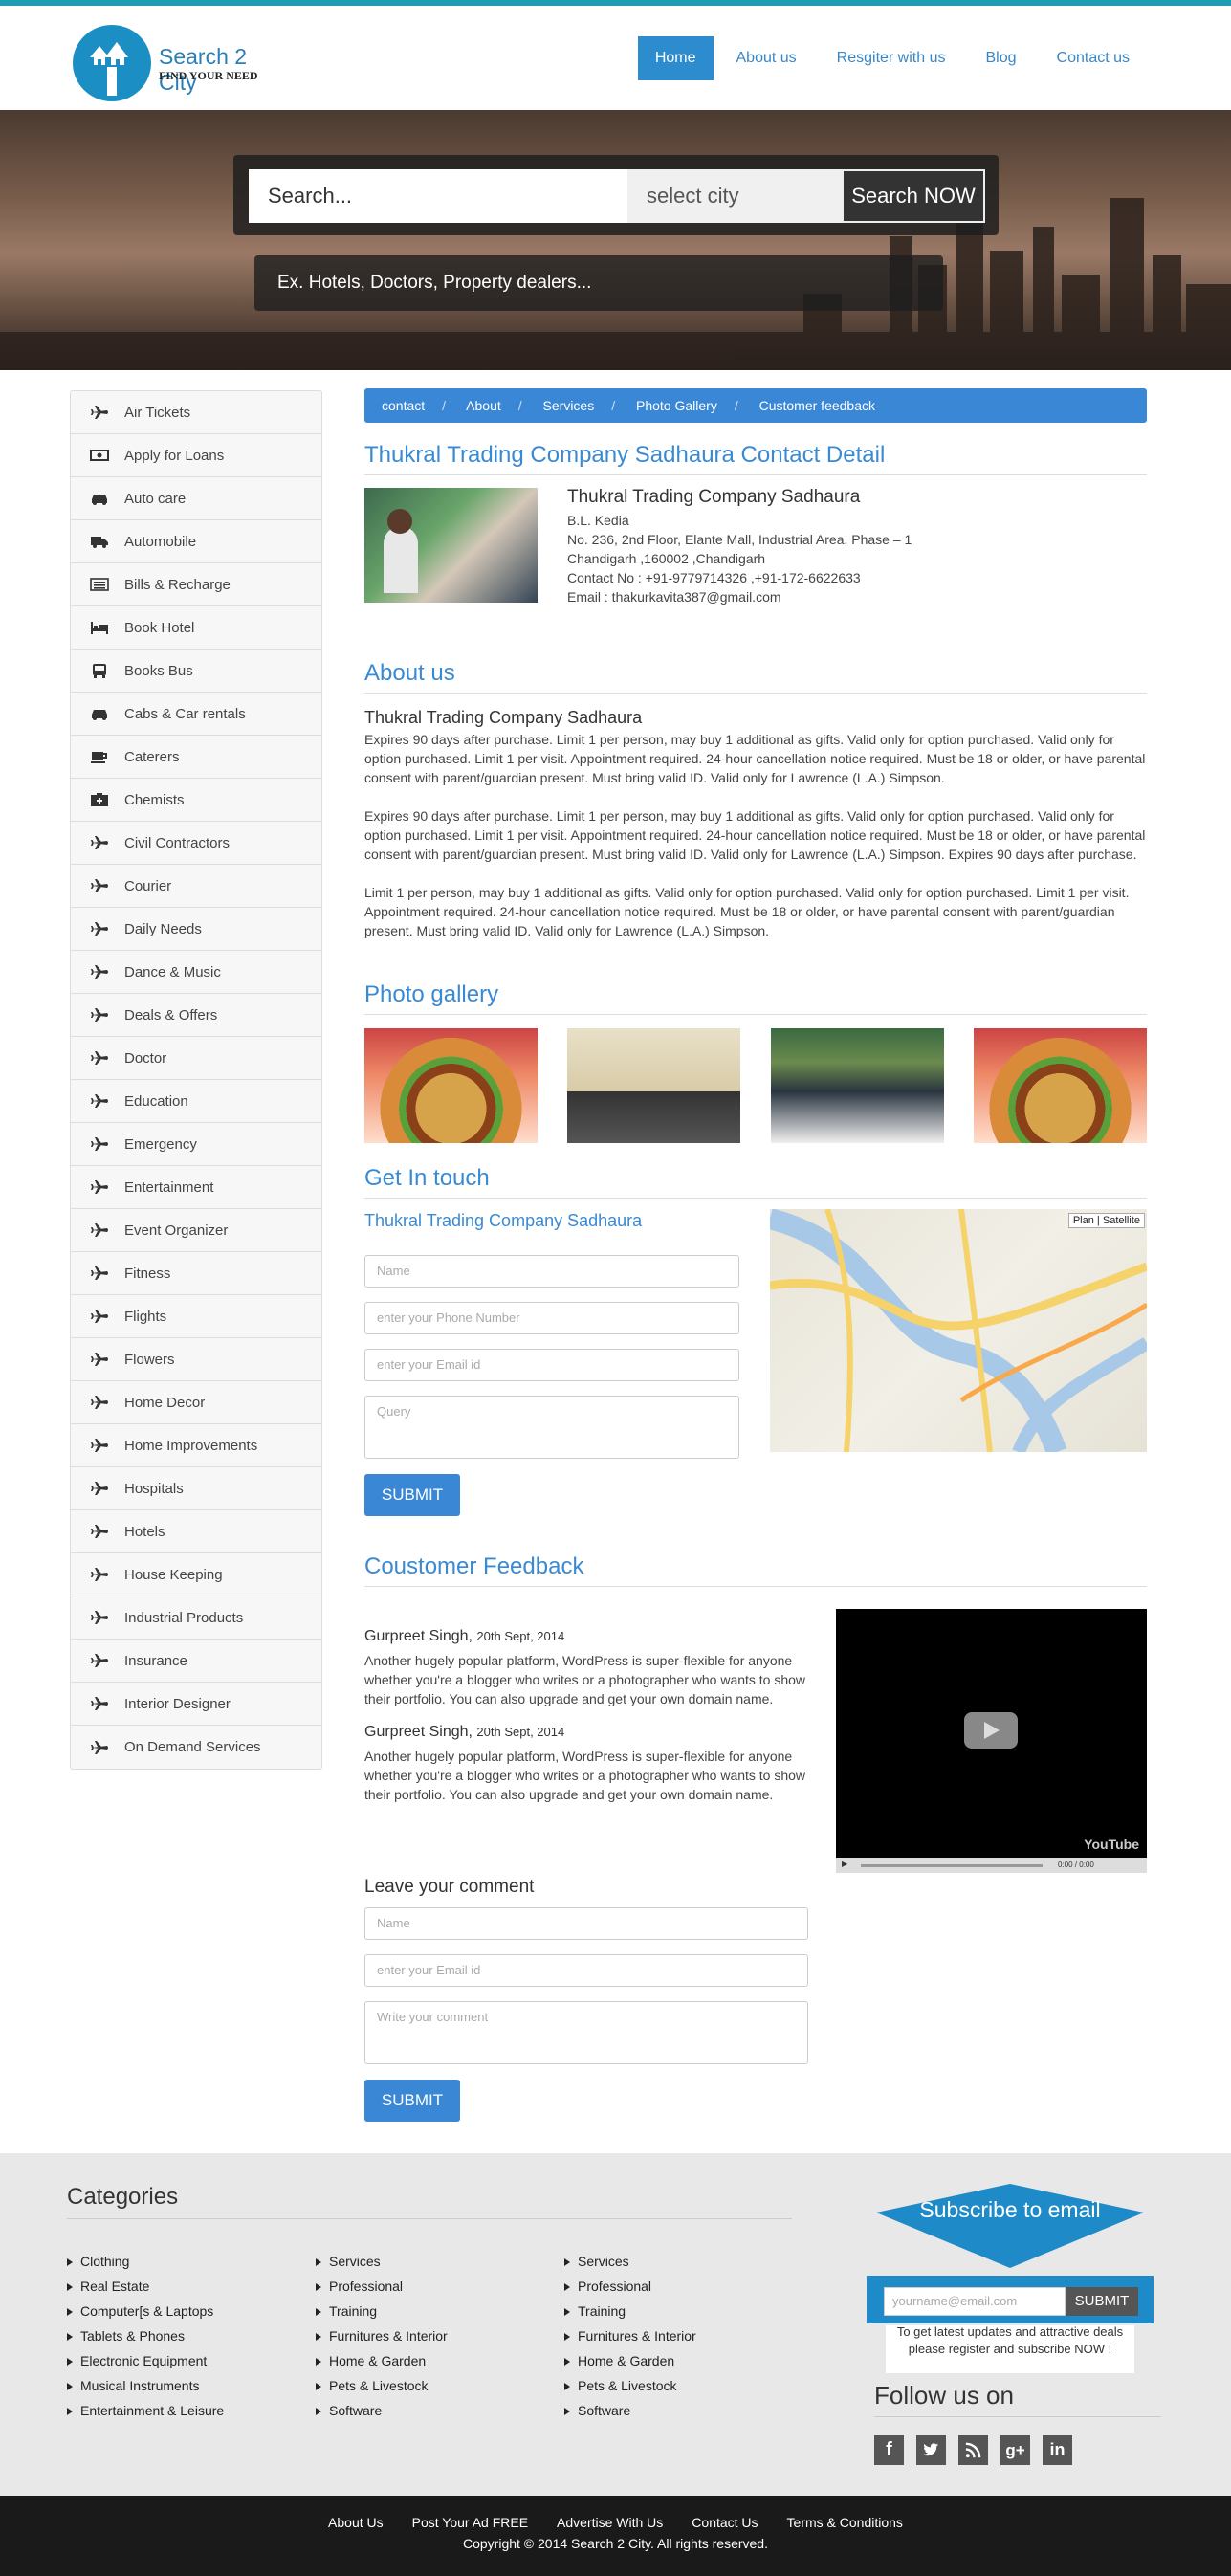 The height and width of the screenshot is (2576, 1231). Describe the element at coordinates (844, 1864) in the screenshot. I see `play-small-icon: ▶` at that location.